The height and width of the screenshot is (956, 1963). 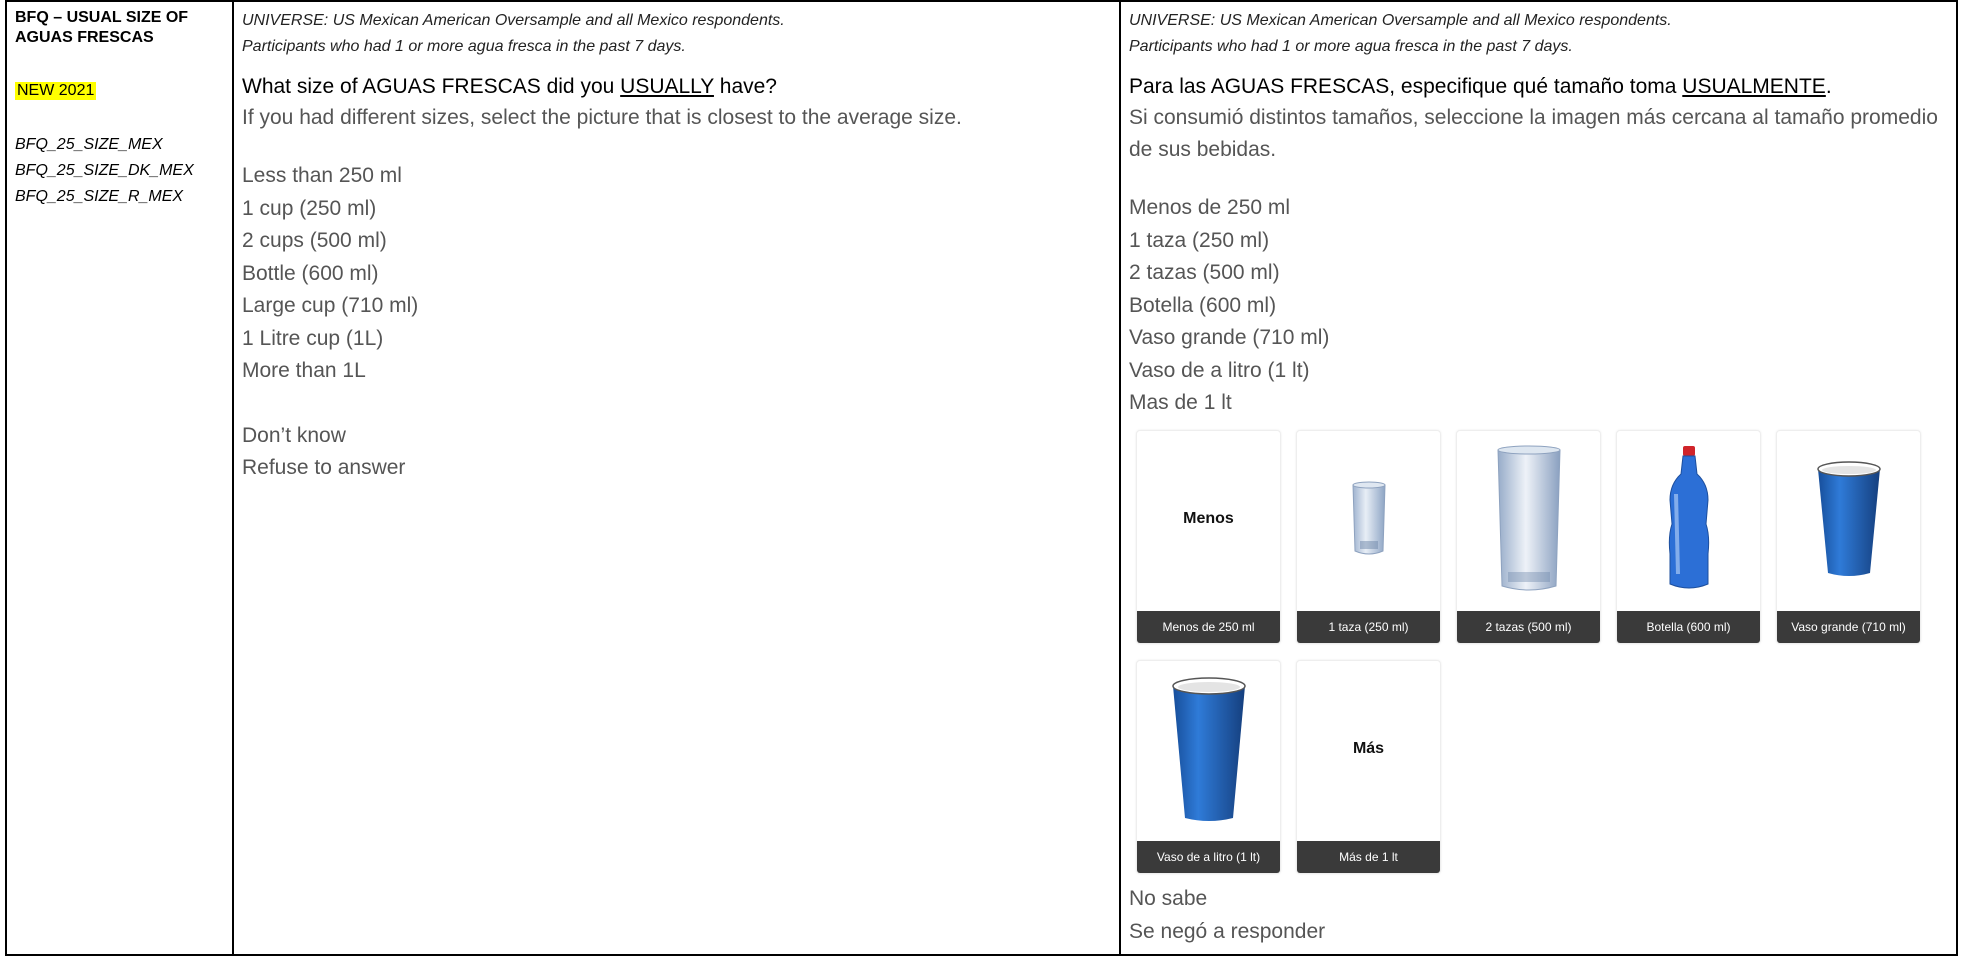 What do you see at coordinates (1754, 86) in the screenshot?
I see `question-emphasis: USUALMENTE` at bounding box center [1754, 86].